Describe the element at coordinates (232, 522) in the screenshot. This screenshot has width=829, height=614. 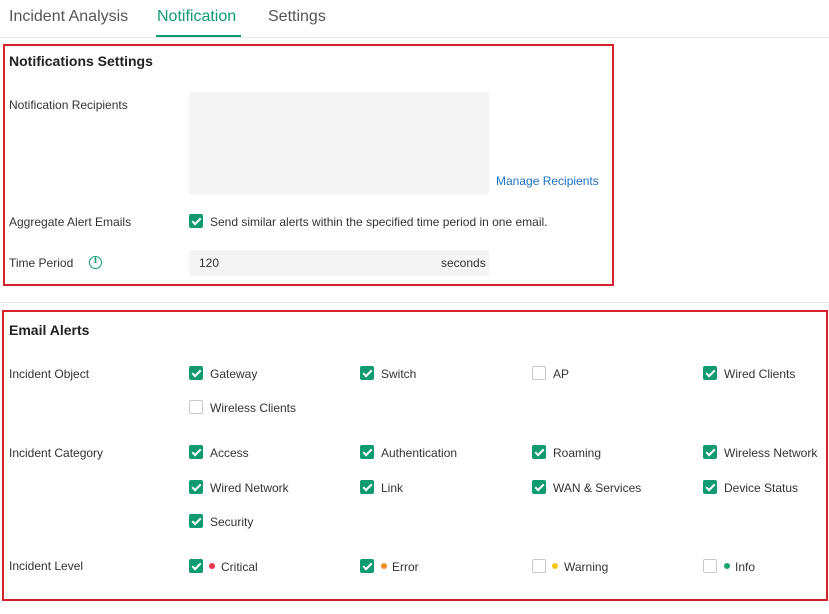
I see `option-security: Security` at that location.